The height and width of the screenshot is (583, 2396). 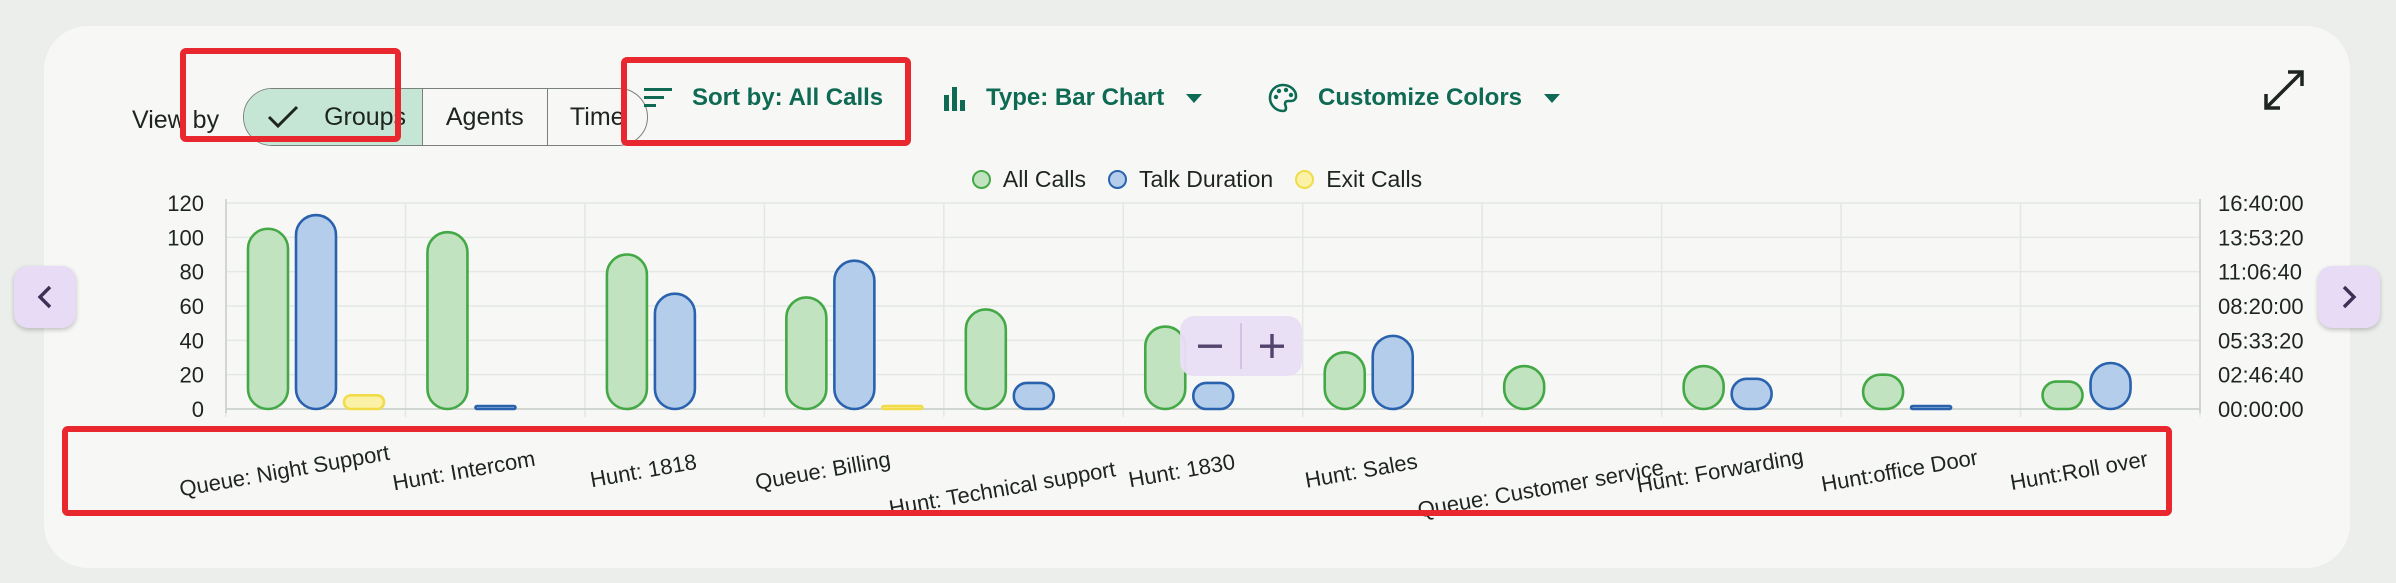 What do you see at coordinates (2261, 409) in the screenshot?
I see `y-tick-label-right: 00:00:00` at bounding box center [2261, 409].